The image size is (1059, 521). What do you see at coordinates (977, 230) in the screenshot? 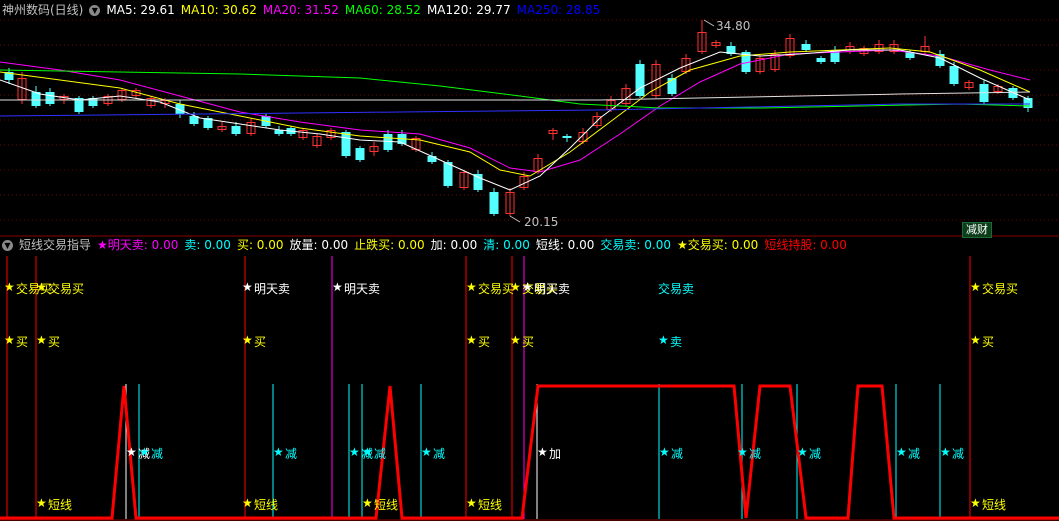
I see `finance-badge: 减财` at bounding box center [977, 230].